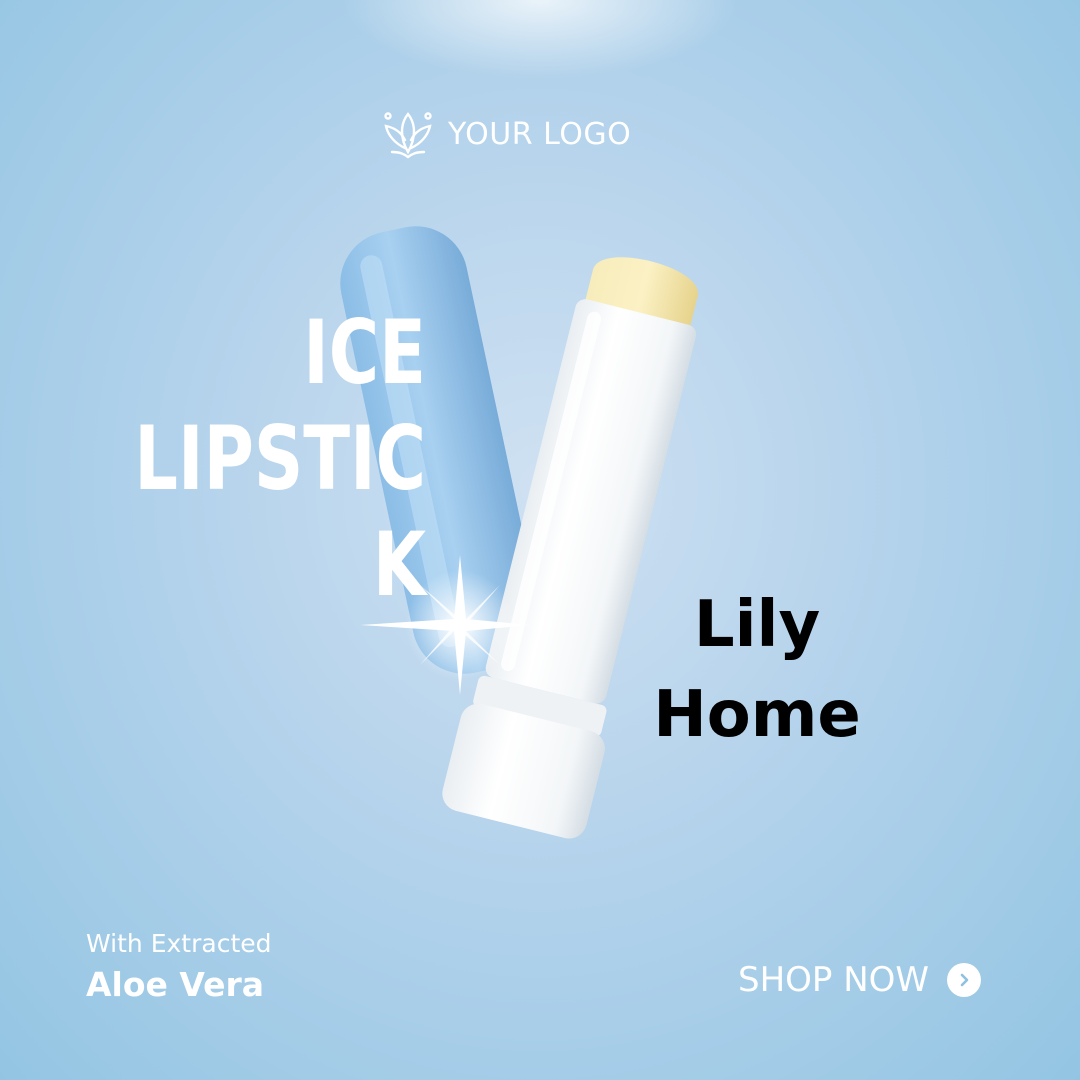 This screenshot has height=1080, width=1080. I want to click on tagline-subtitle: With Extracted, so click(179, 943).